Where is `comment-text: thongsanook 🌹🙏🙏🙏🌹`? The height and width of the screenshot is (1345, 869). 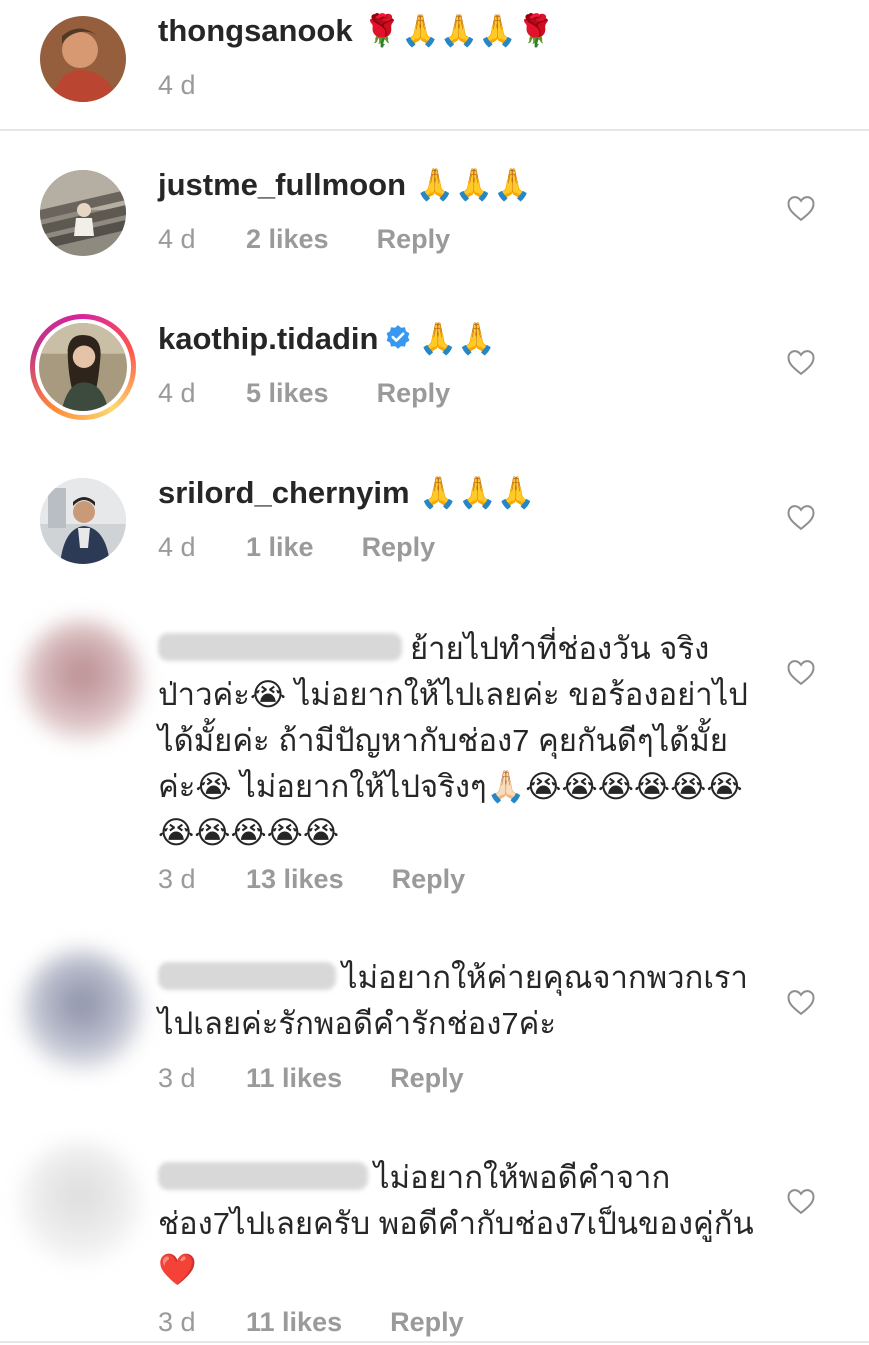 comment-text: thongsanook 🌹🙏🙏🙏🌹 is located at coordinates (458, 31).